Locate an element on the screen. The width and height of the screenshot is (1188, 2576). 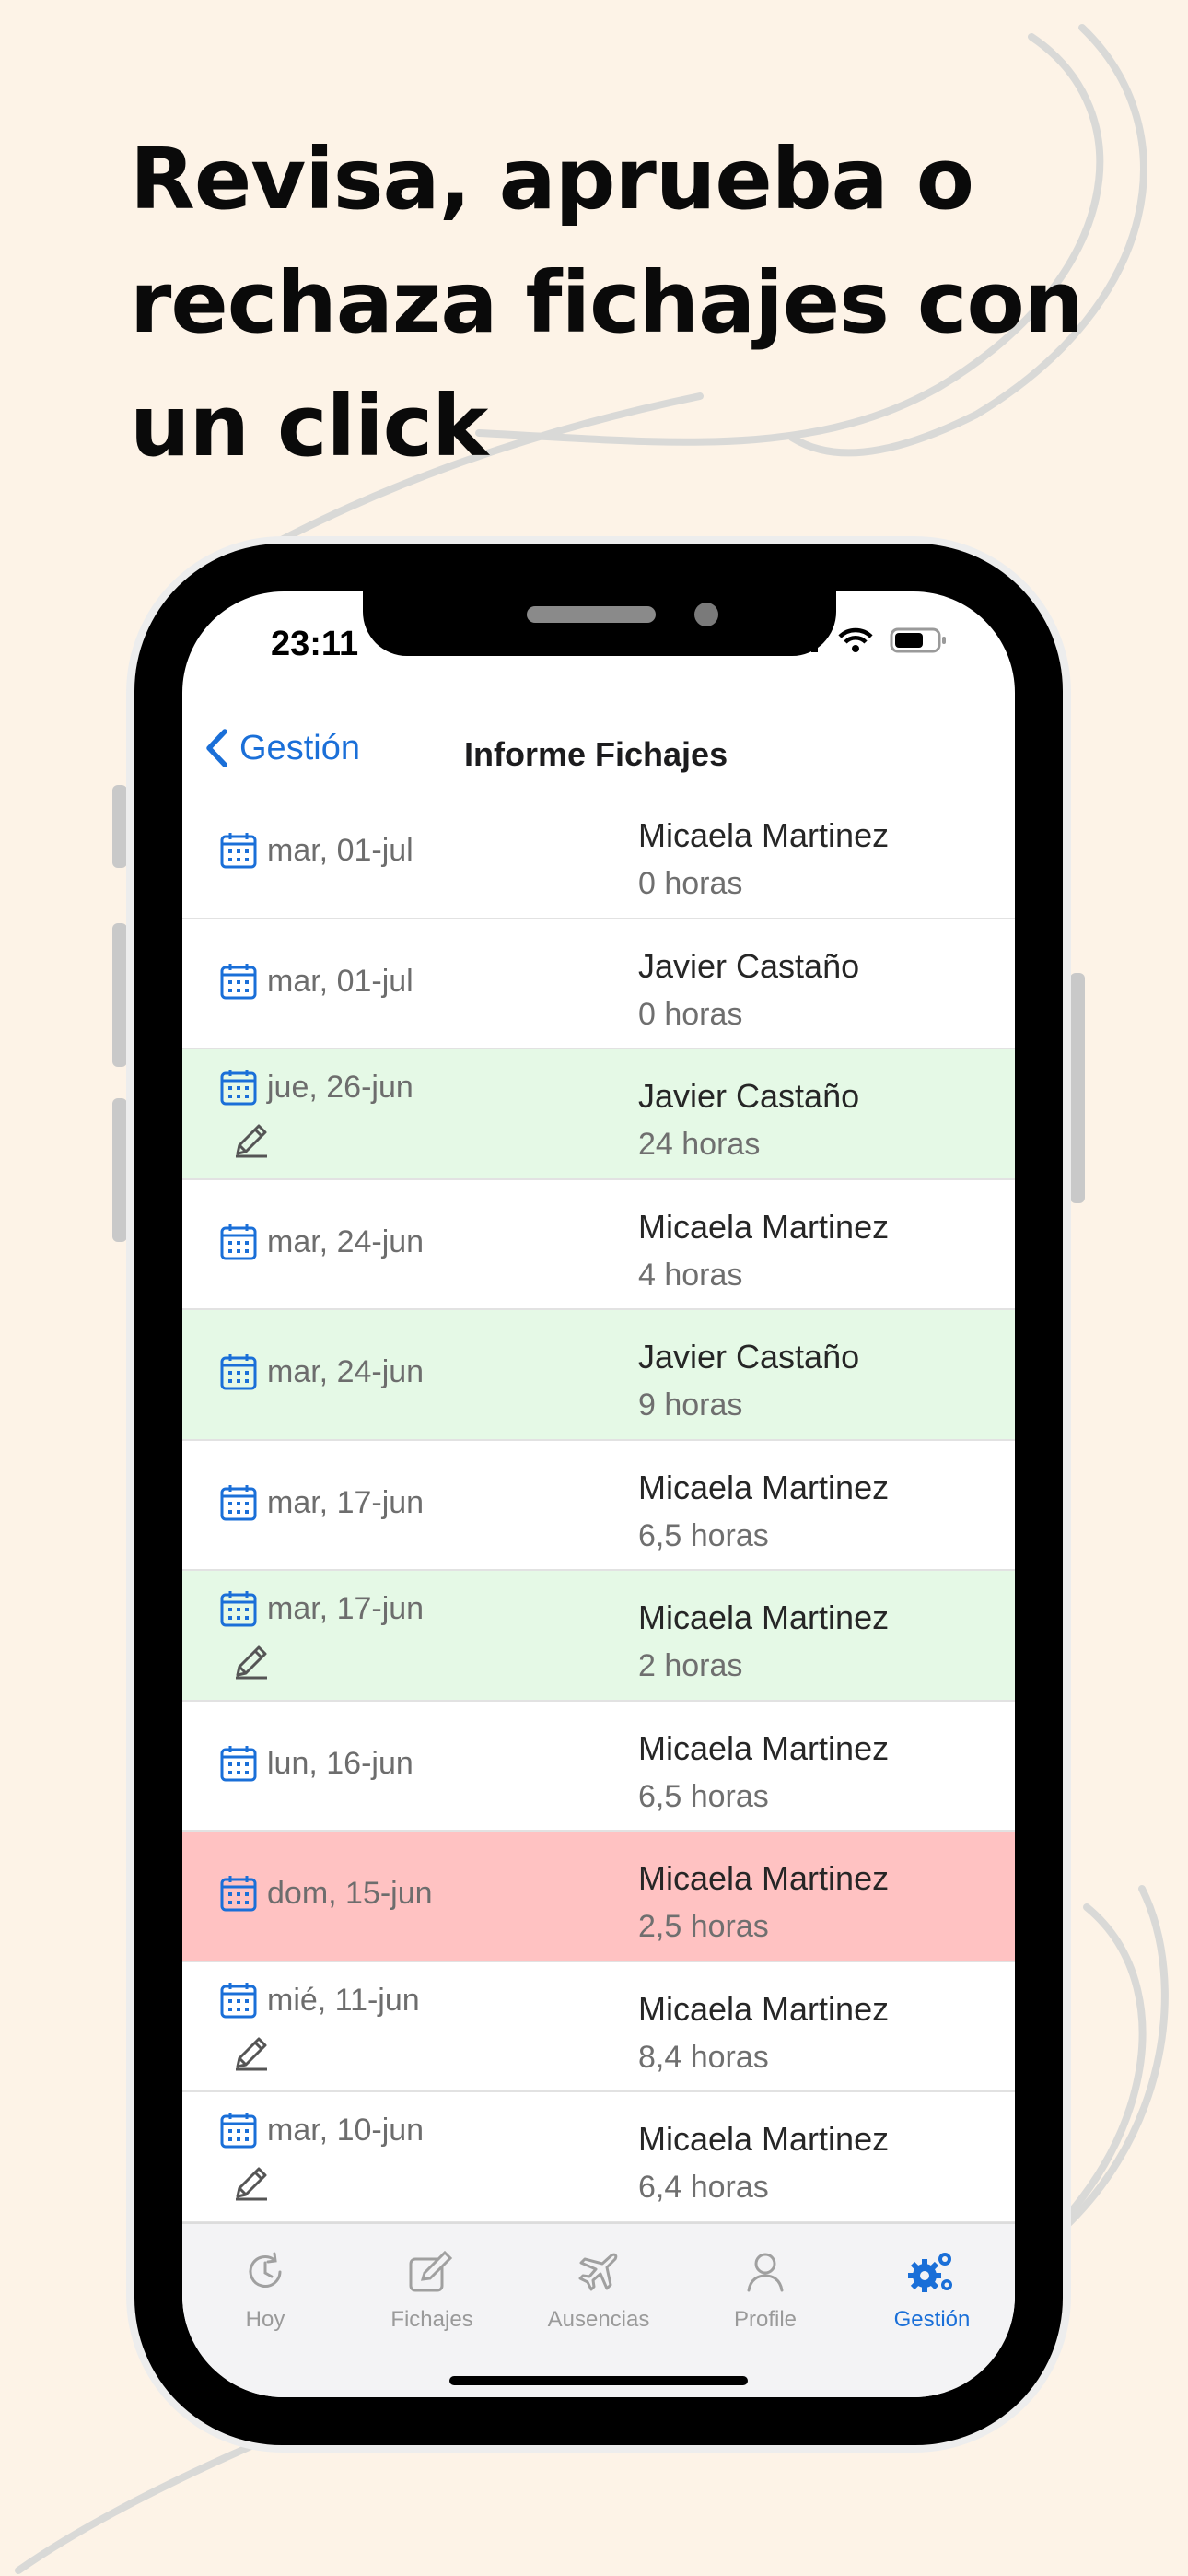
list-item: mar, 10-jun Micaela Martinez 6,4 horas is located at coordinates (598, 2157).